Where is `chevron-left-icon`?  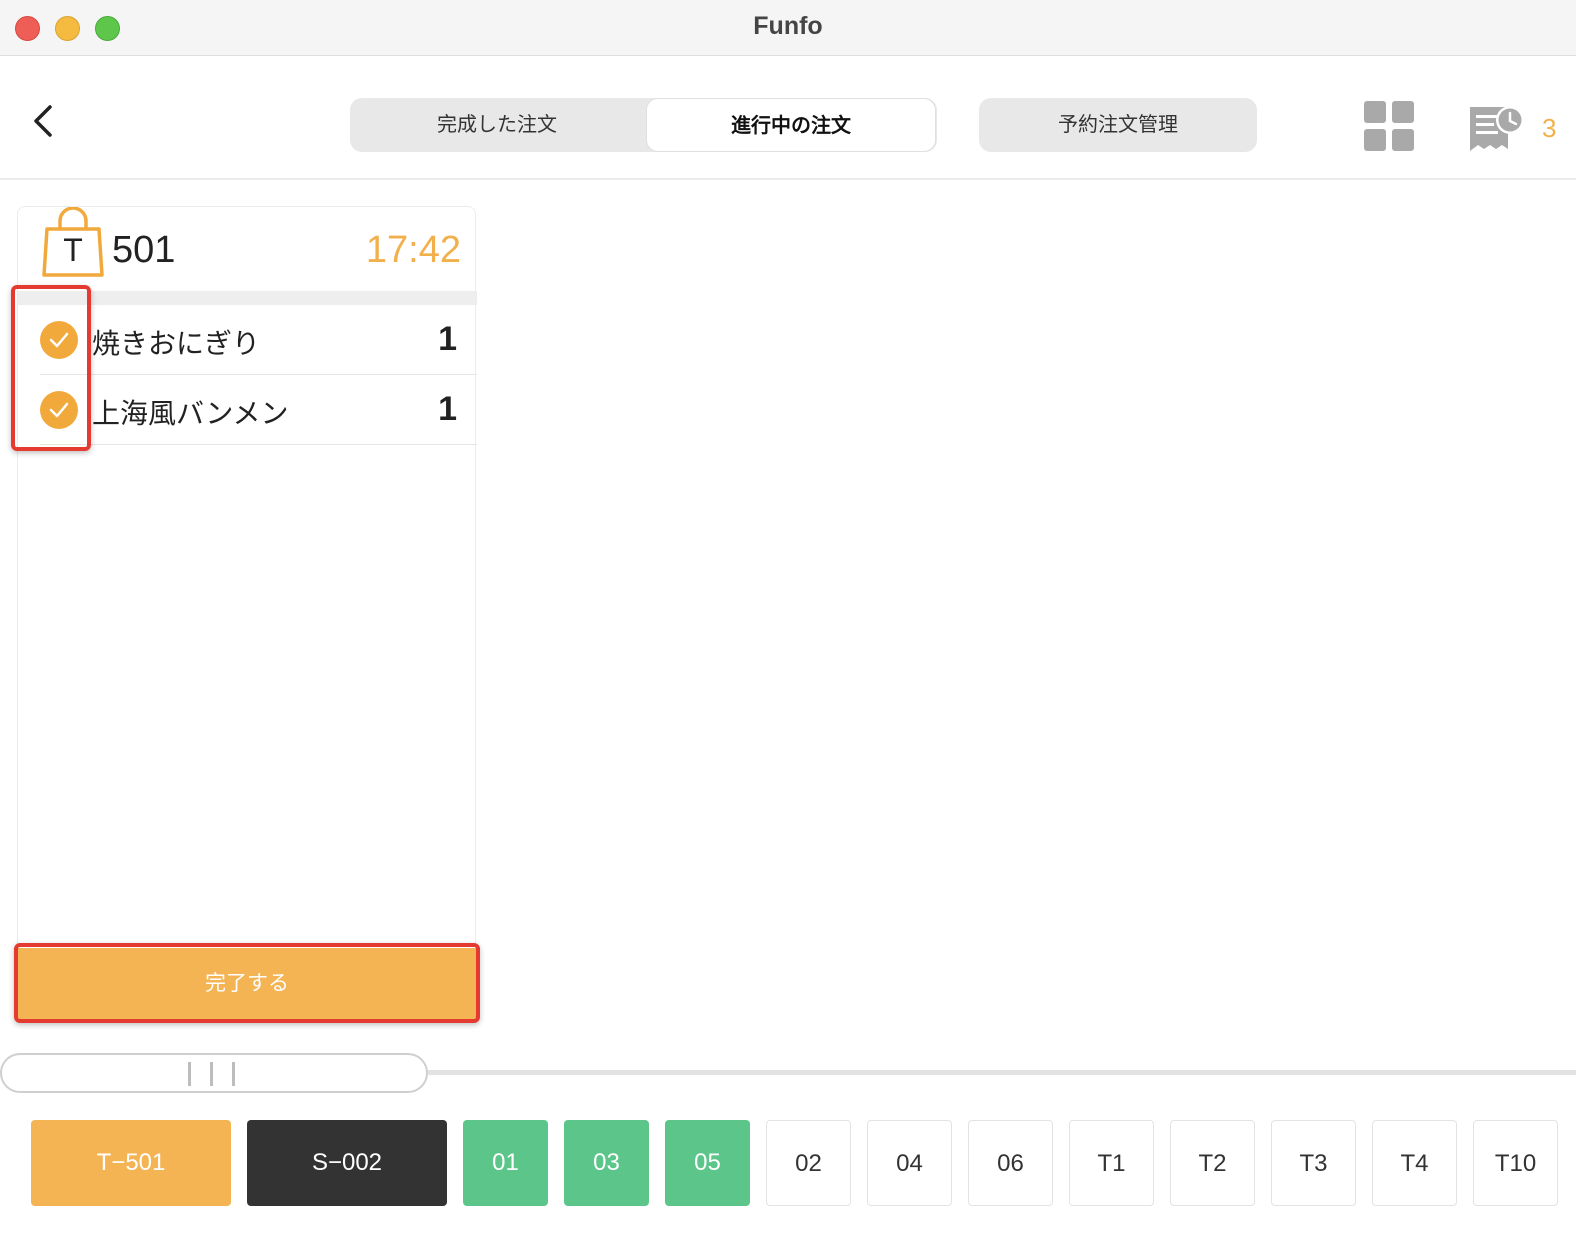 chevron-left-icon is located at coordinates (43, 121).